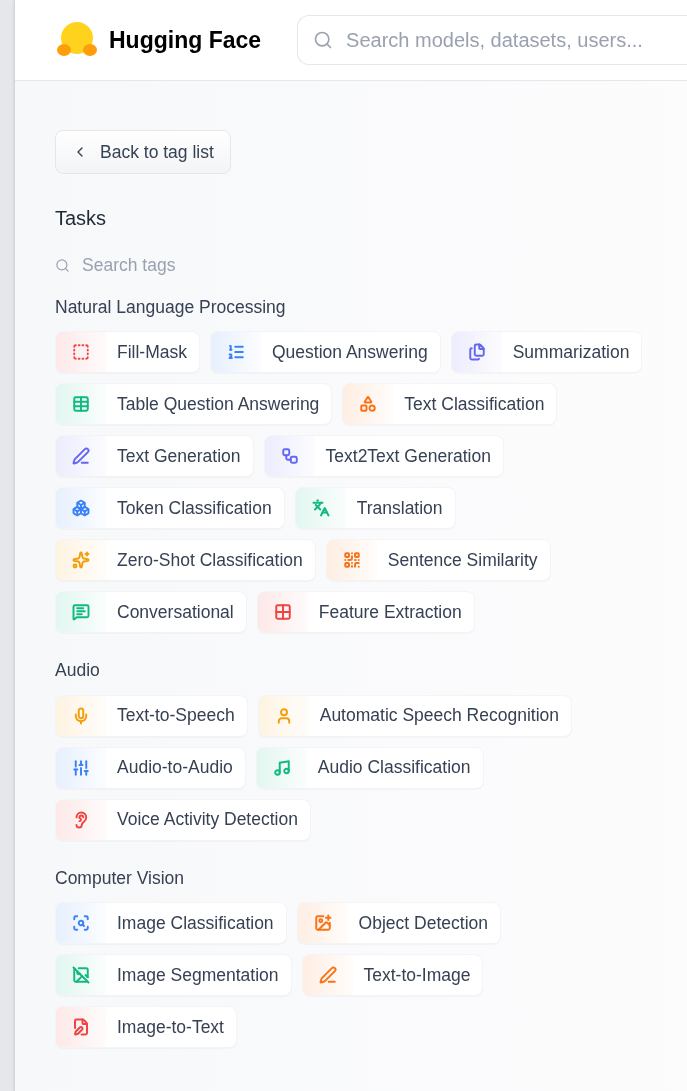  What do you see at coordinates (365, 612) in the screenshot?
I see `task-tag: Feature Extraction` at bounding box center [365, 612].